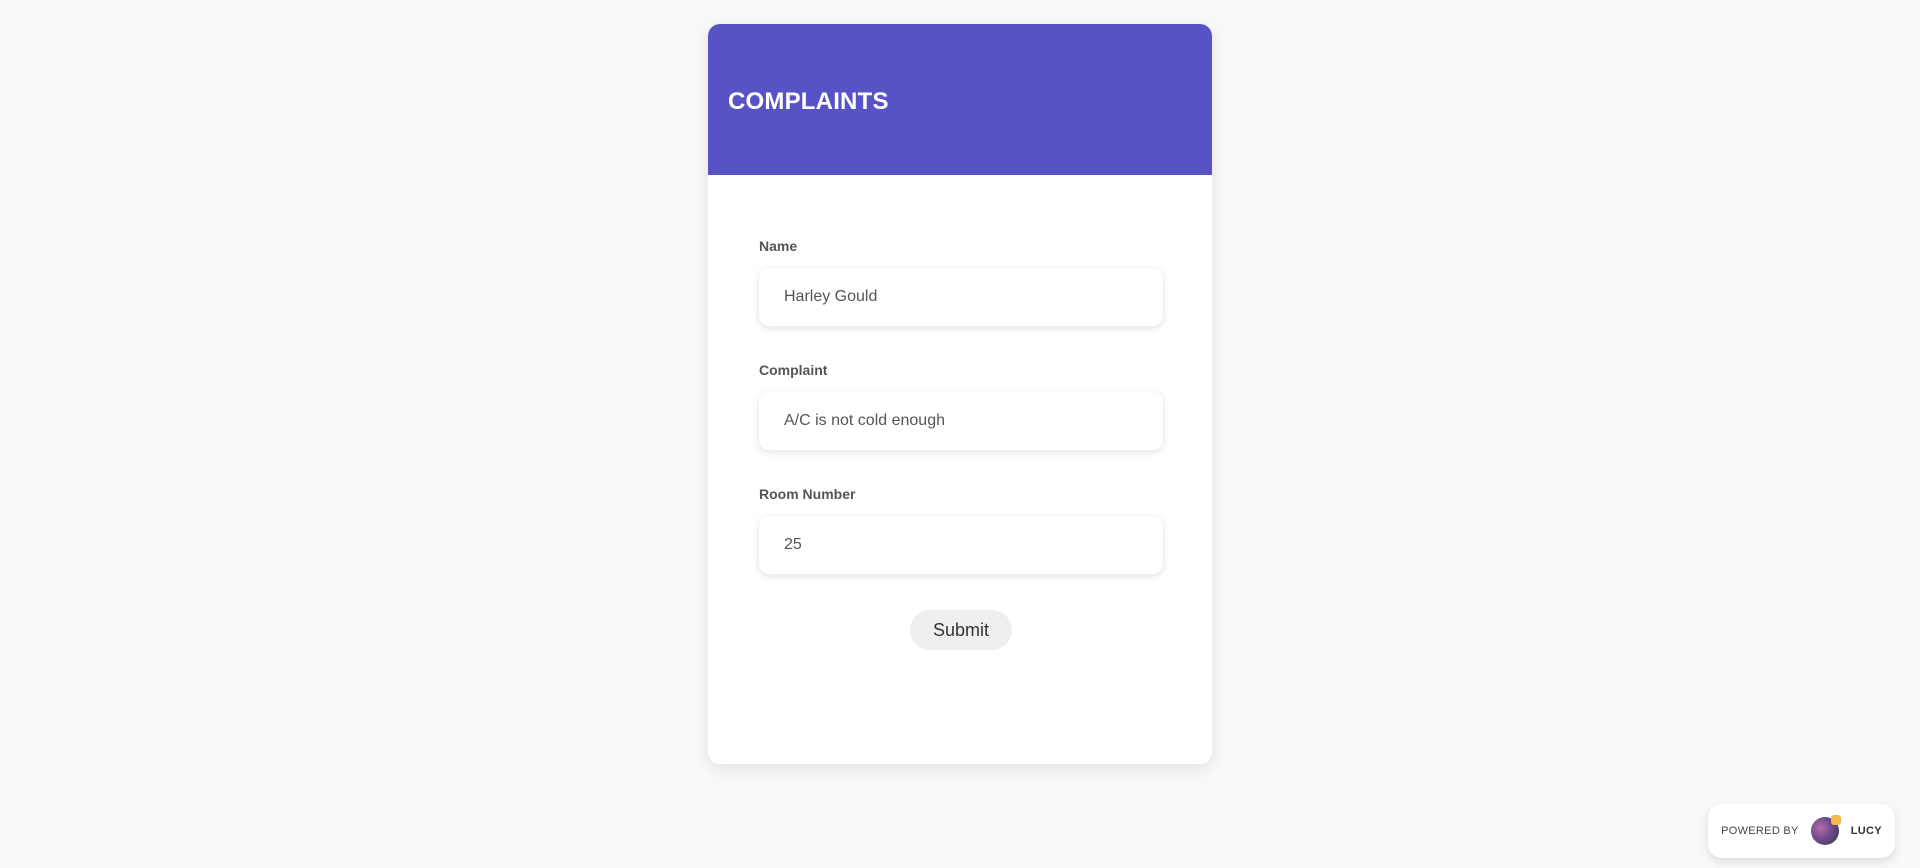  I want to click on card-header: COMPLAINTS, so click(960, 99).